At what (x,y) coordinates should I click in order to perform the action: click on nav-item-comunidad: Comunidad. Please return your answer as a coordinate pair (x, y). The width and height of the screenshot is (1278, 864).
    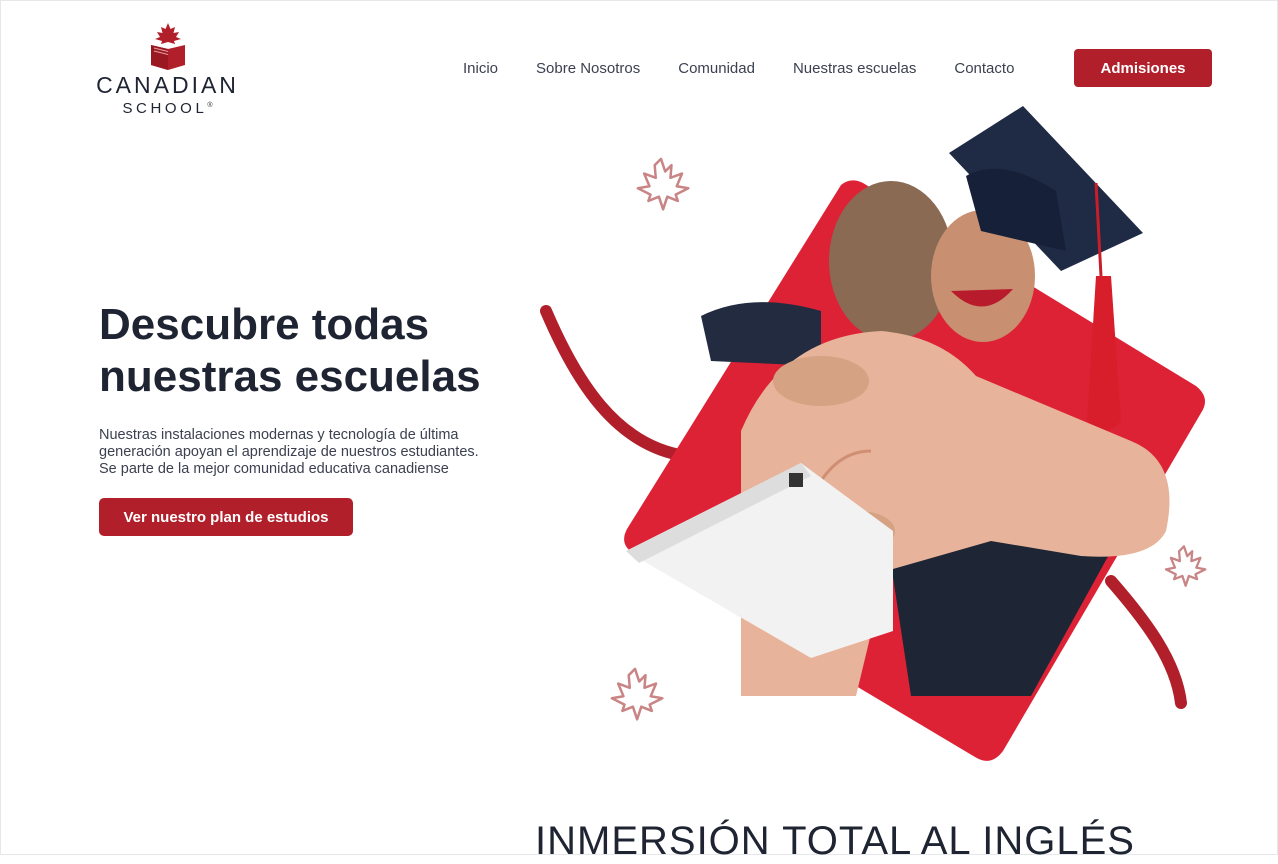
    Looking at the image, I should click on (716, 68).